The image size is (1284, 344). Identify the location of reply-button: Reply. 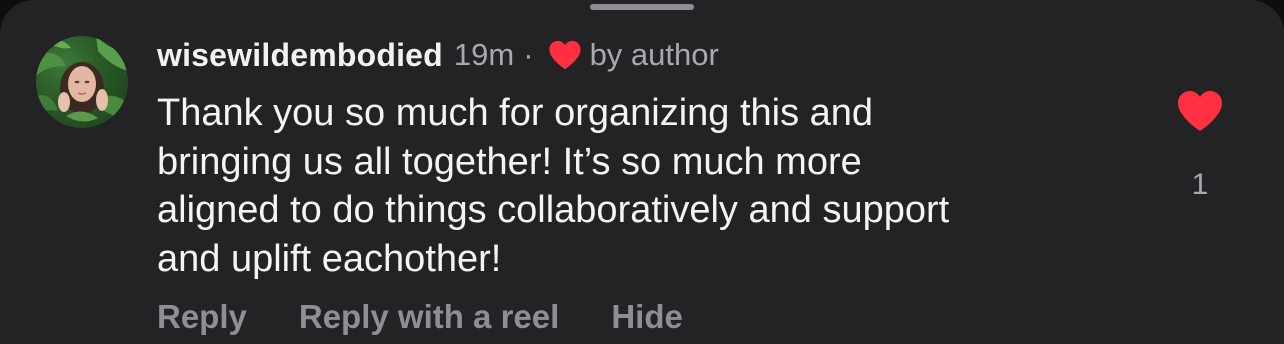
(202, 317).